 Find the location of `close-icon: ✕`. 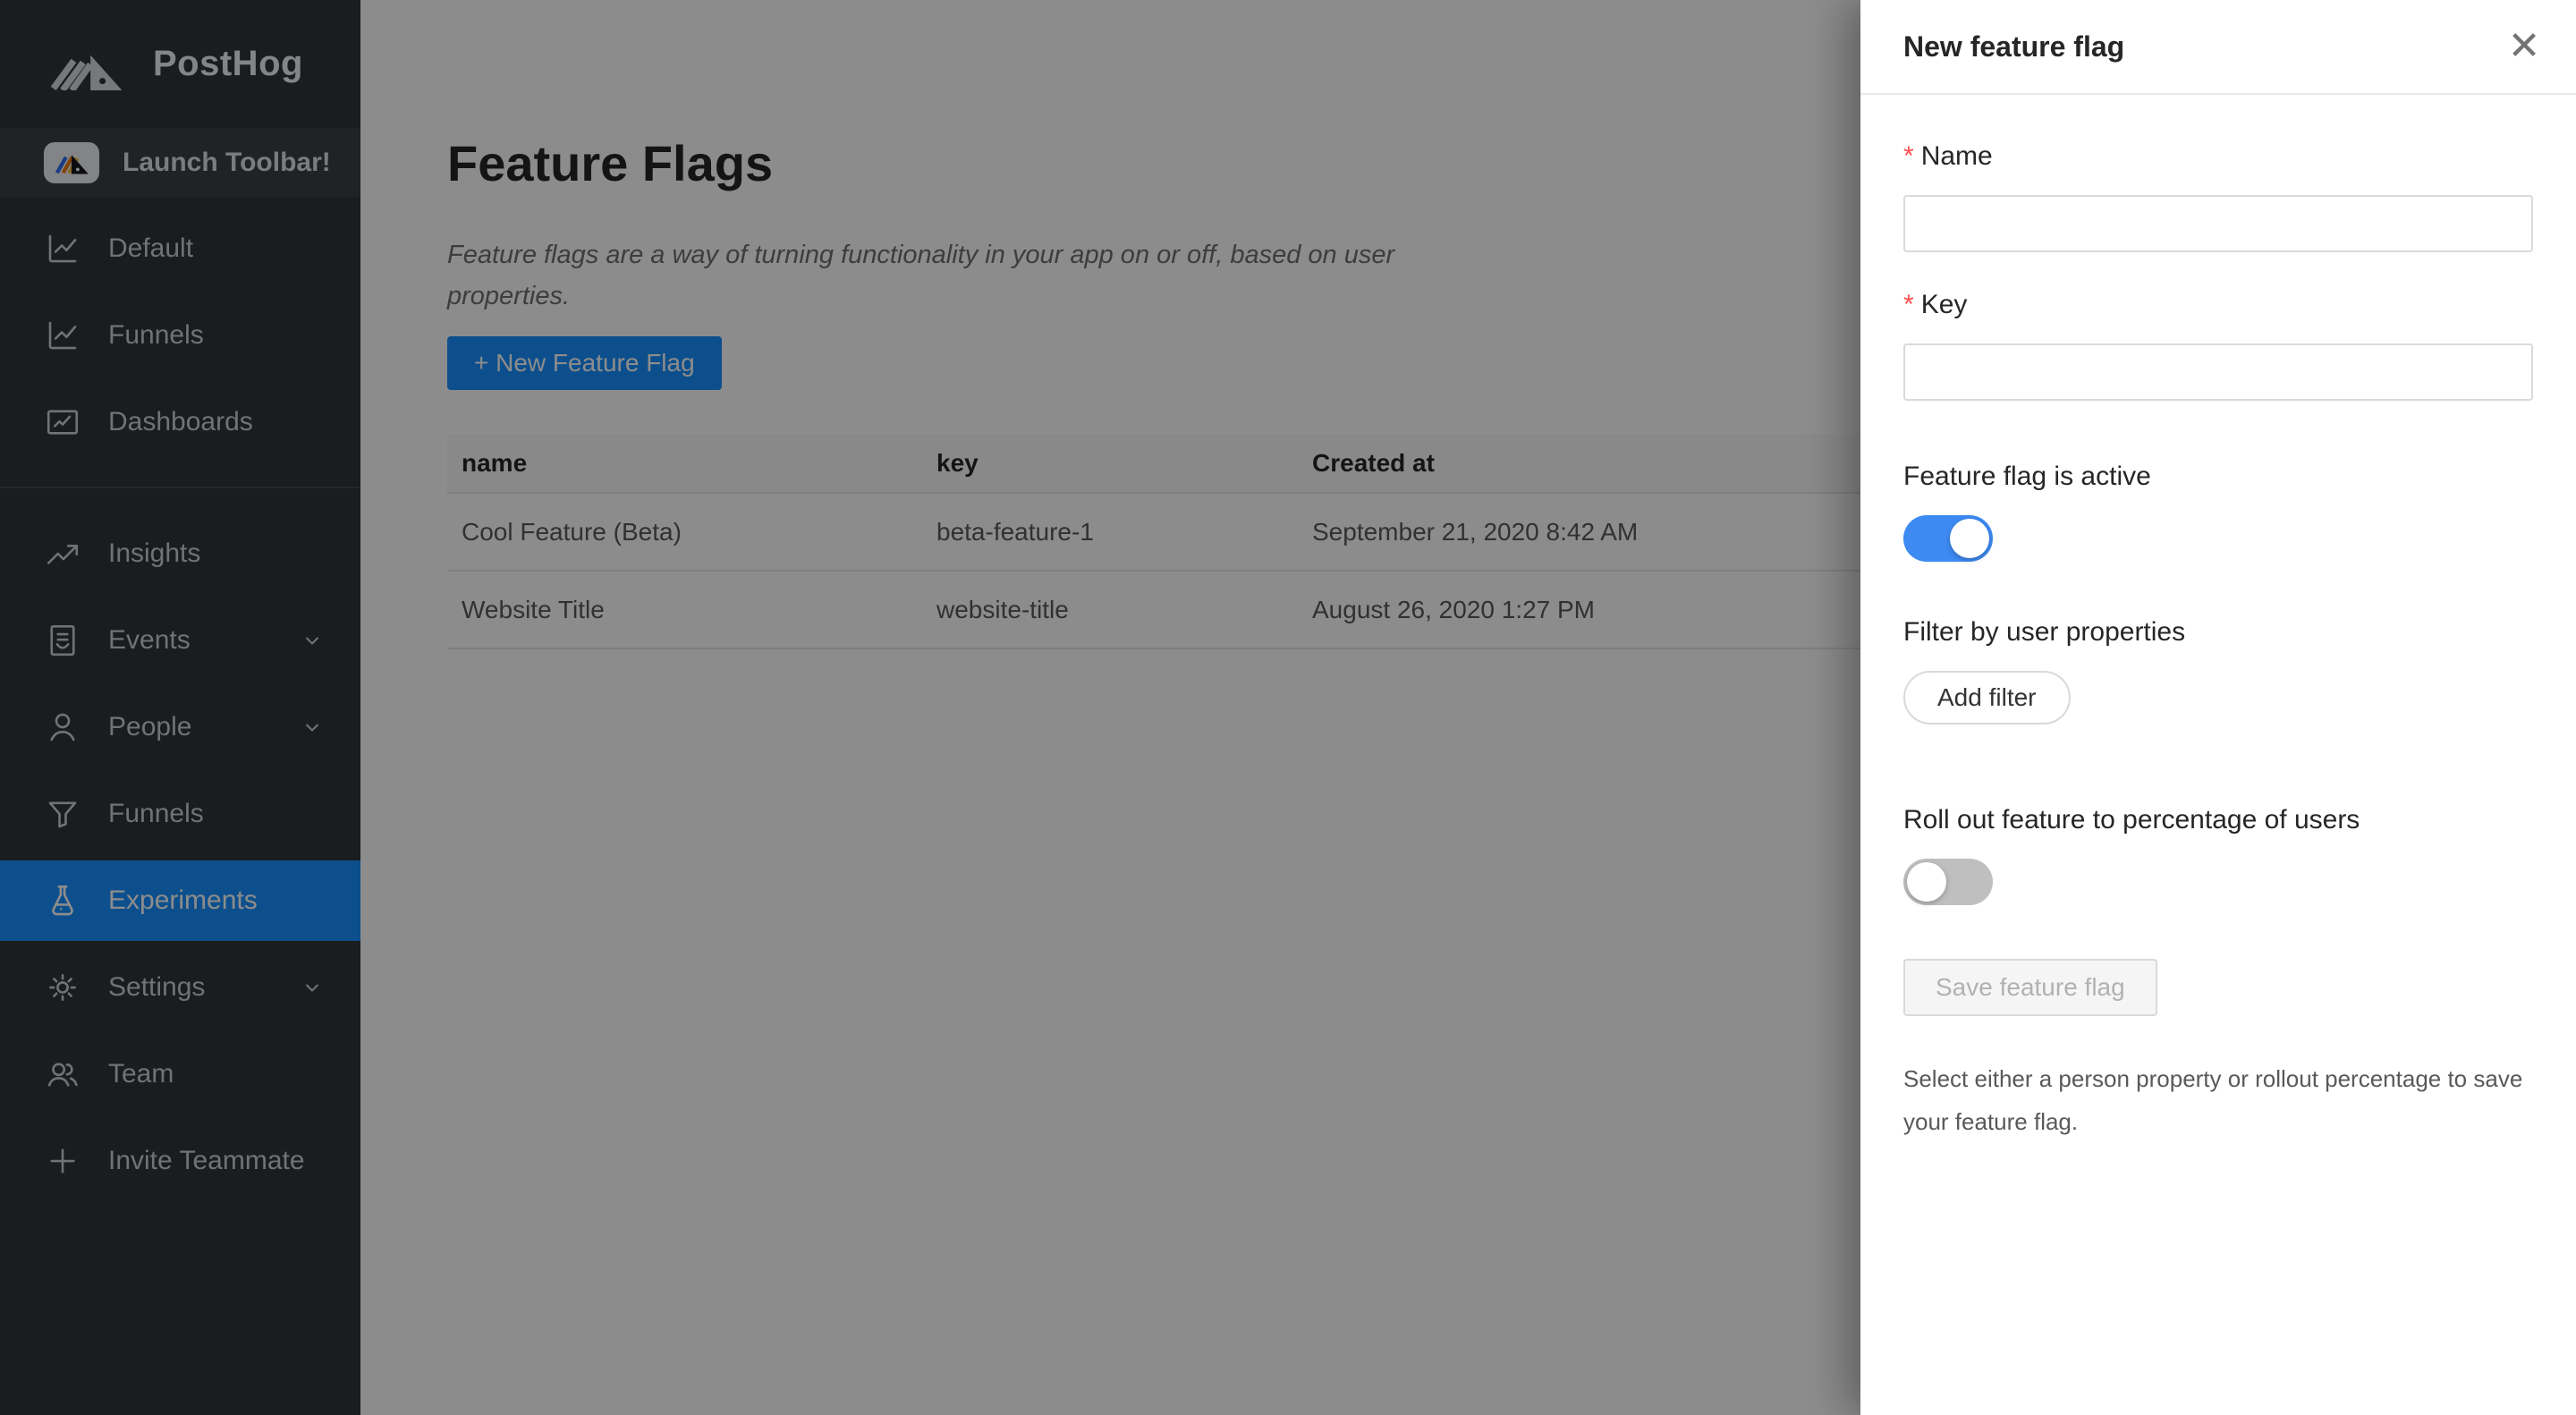

close-icon: ✕ is located at coordinates (2524, 46).